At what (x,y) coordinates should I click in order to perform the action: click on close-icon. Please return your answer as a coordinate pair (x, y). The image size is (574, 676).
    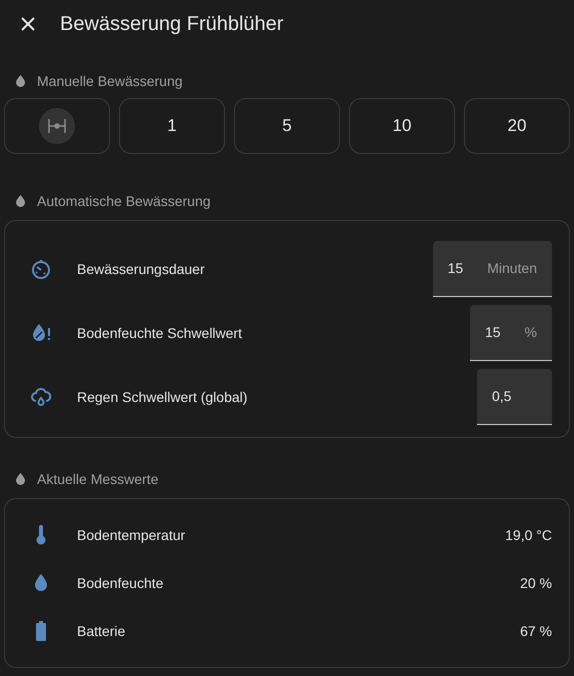
    Looking at the image, I should click on (28, 24).